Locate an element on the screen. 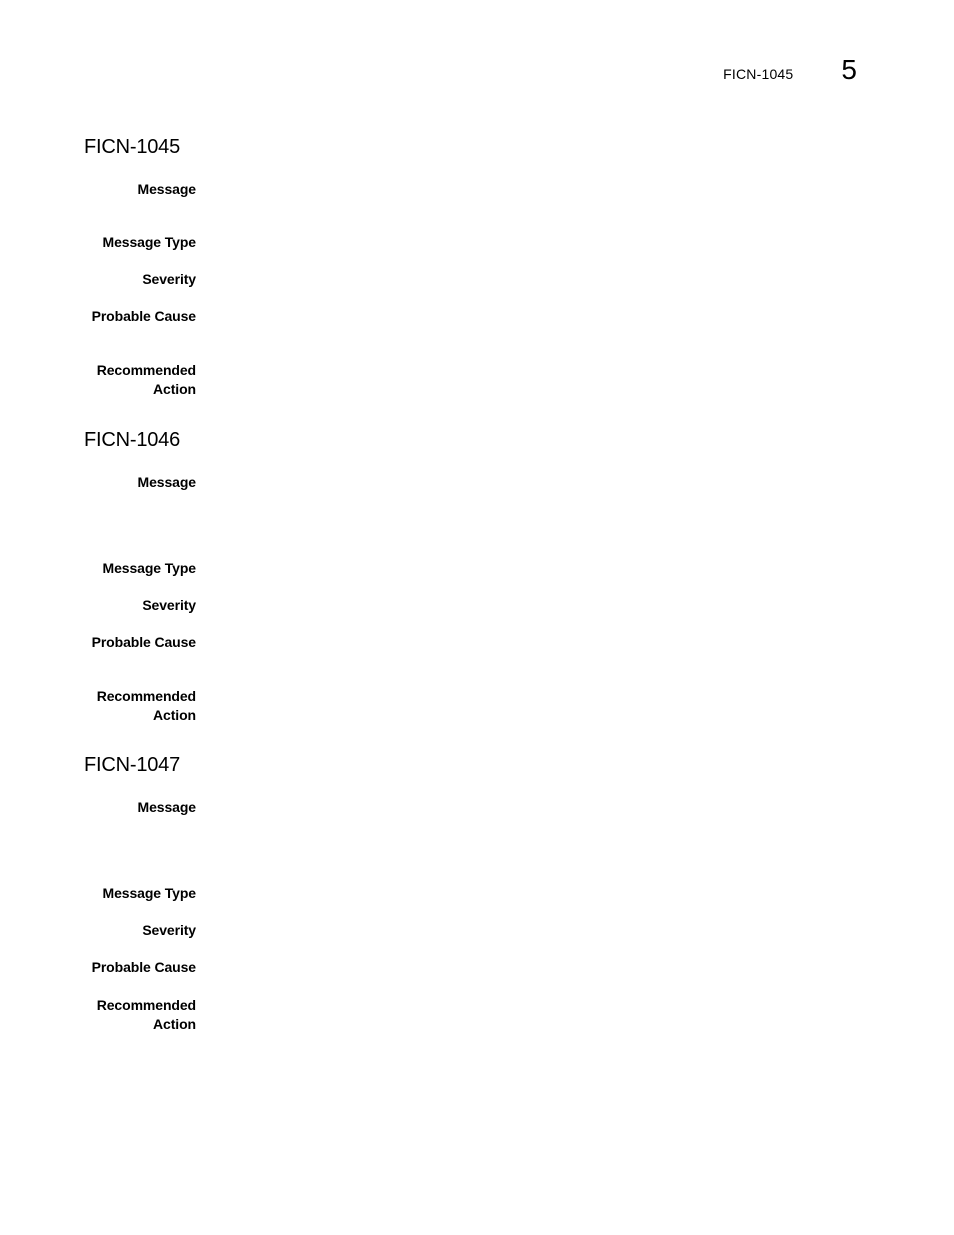 The image size is (954, 1235). chapter-number: 5 is located at coordinates (849, 69).